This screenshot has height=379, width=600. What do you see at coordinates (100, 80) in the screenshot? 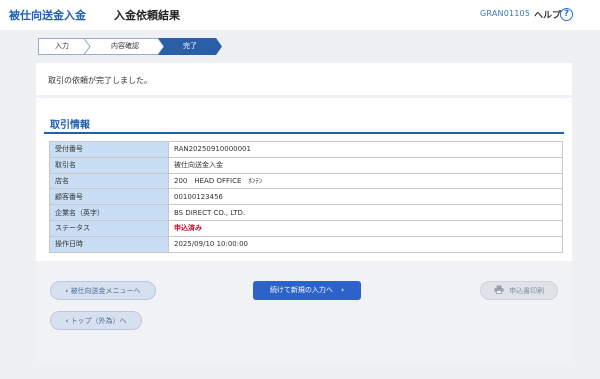
I see `completion-message: 取引の依頼が完了しました。` at bounding box center [100, 80].